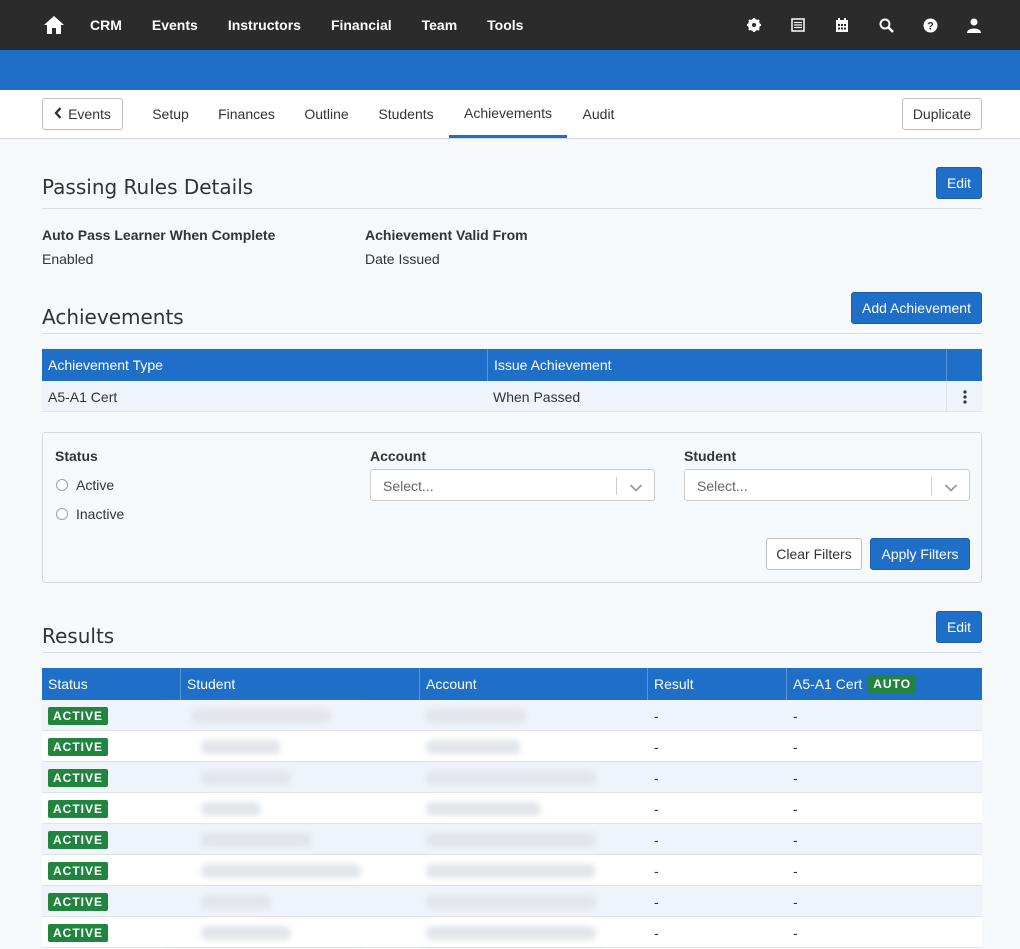  I want to click on results-title: Results, so click(78, 636).